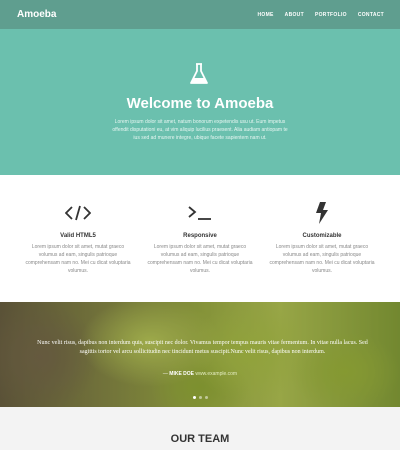  I want to click on flask-icon, so click(199, 73).